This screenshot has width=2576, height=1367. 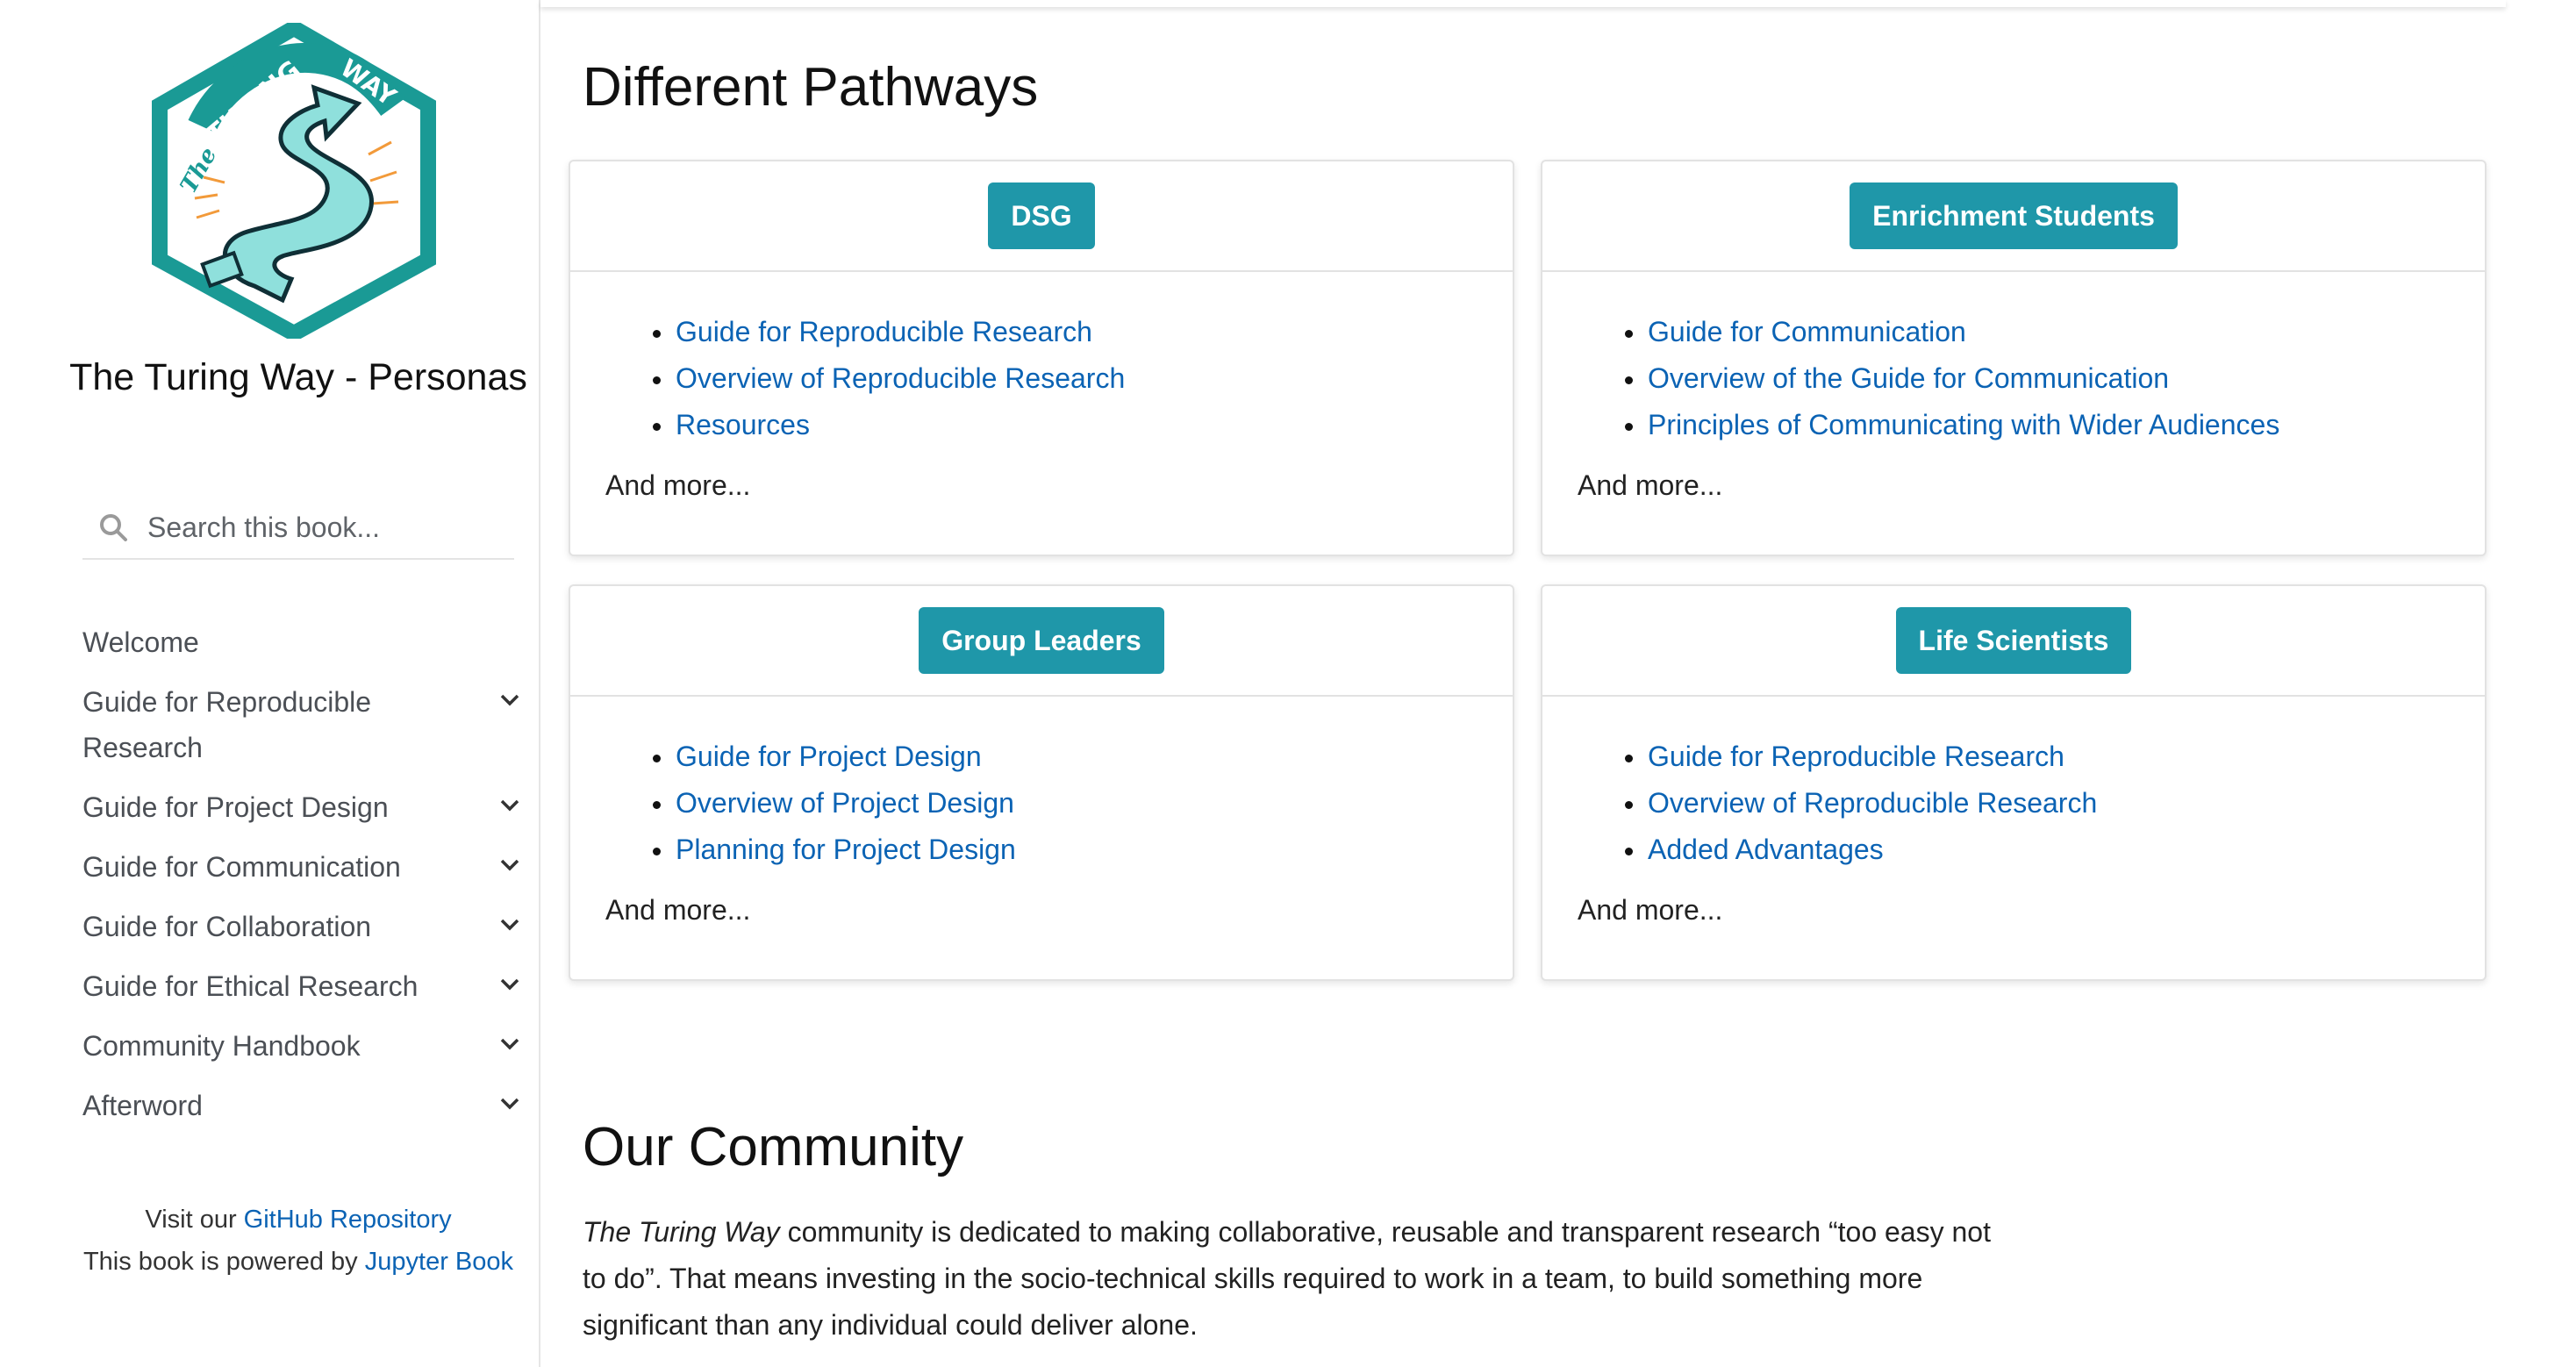 What do you see at coordinates (681, 1232) in the screenshot?
I see `turing-way-emphasis: The Turing Way` at bounding box center [681, 1232].